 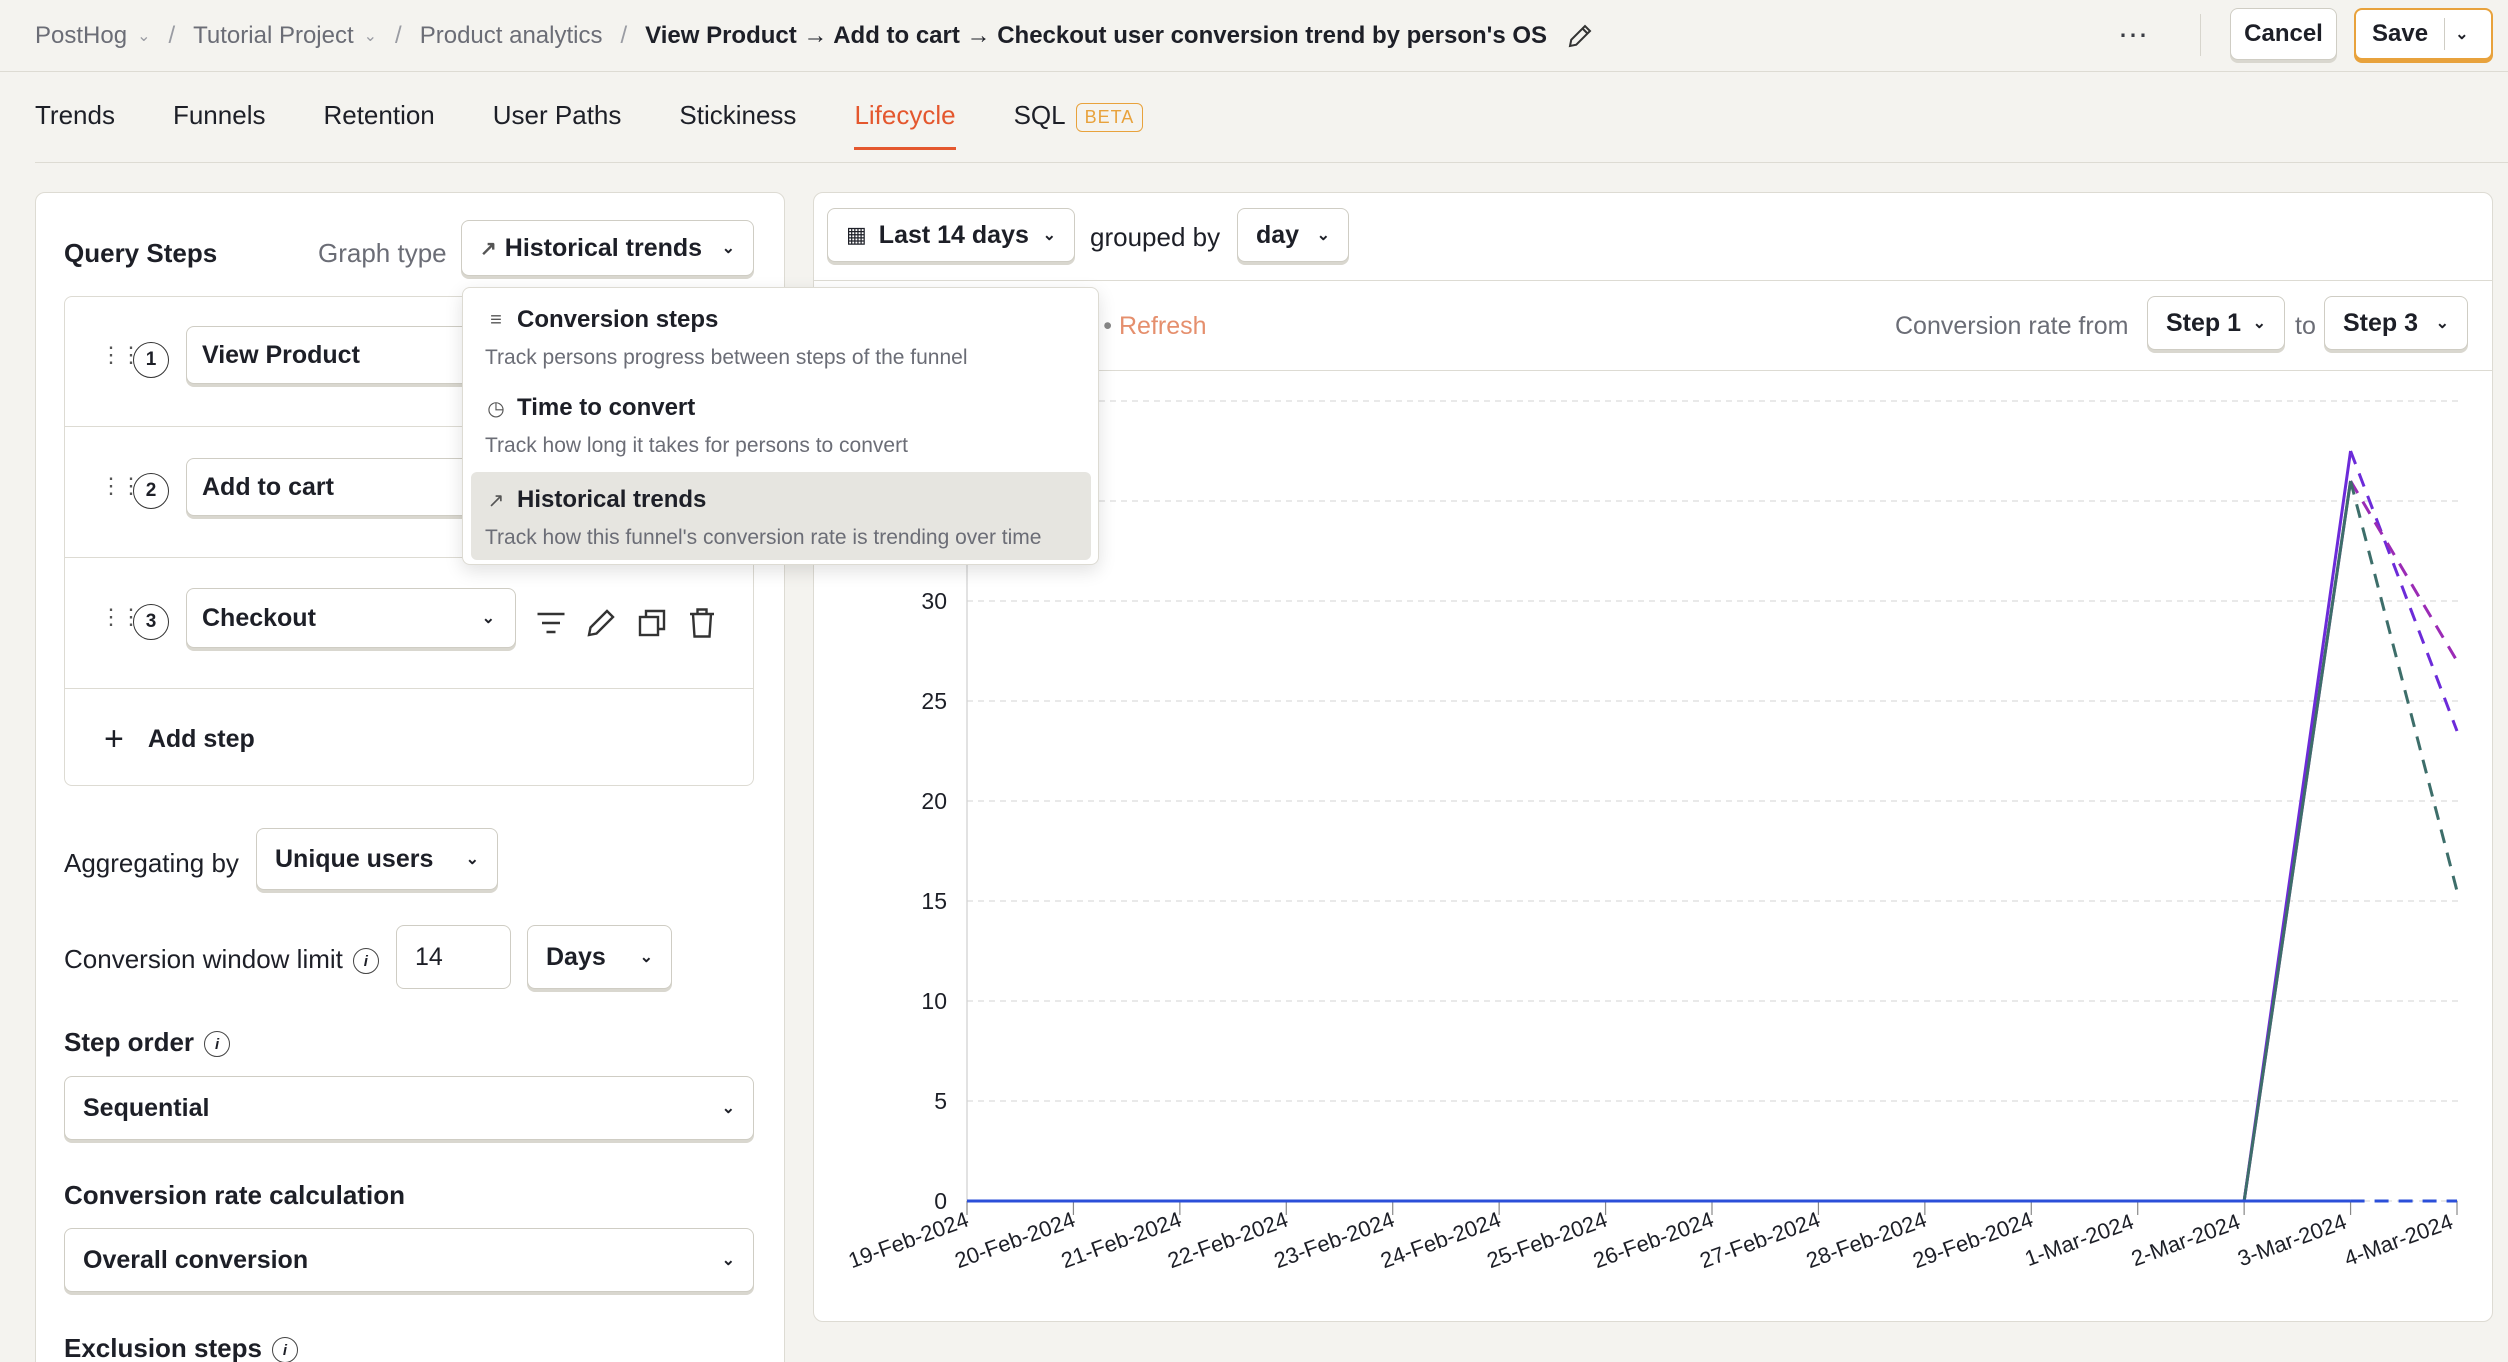 I want to click on funnel-icon: ≡, so click(x=496, y=319).